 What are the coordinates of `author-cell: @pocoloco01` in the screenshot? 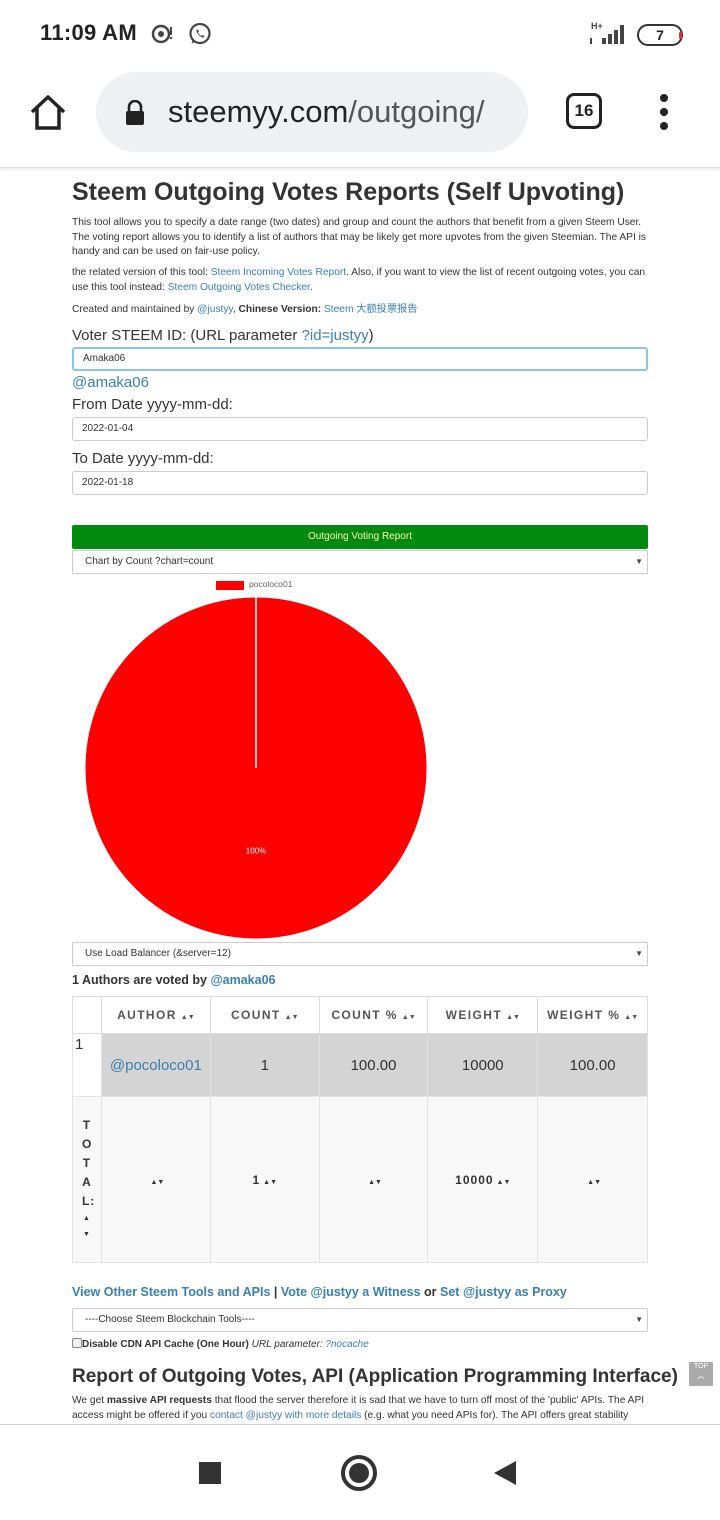 It's located at (155, 1065).